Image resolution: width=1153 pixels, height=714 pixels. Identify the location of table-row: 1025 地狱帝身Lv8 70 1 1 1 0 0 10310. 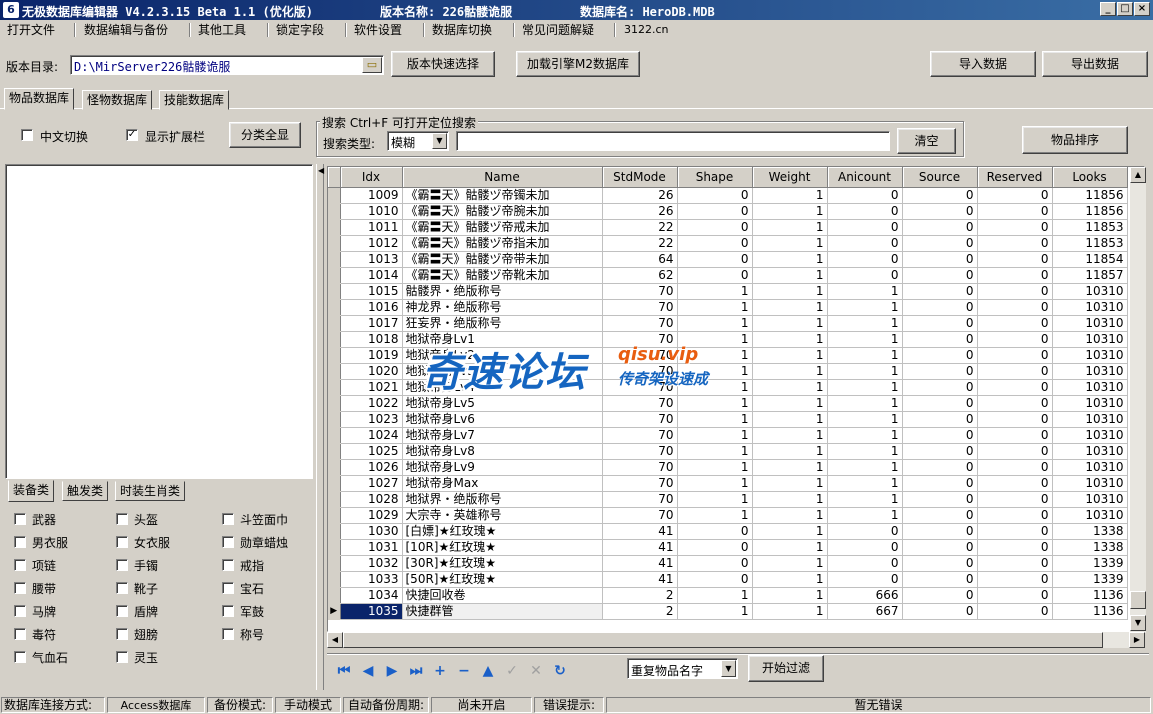
(728, 451).